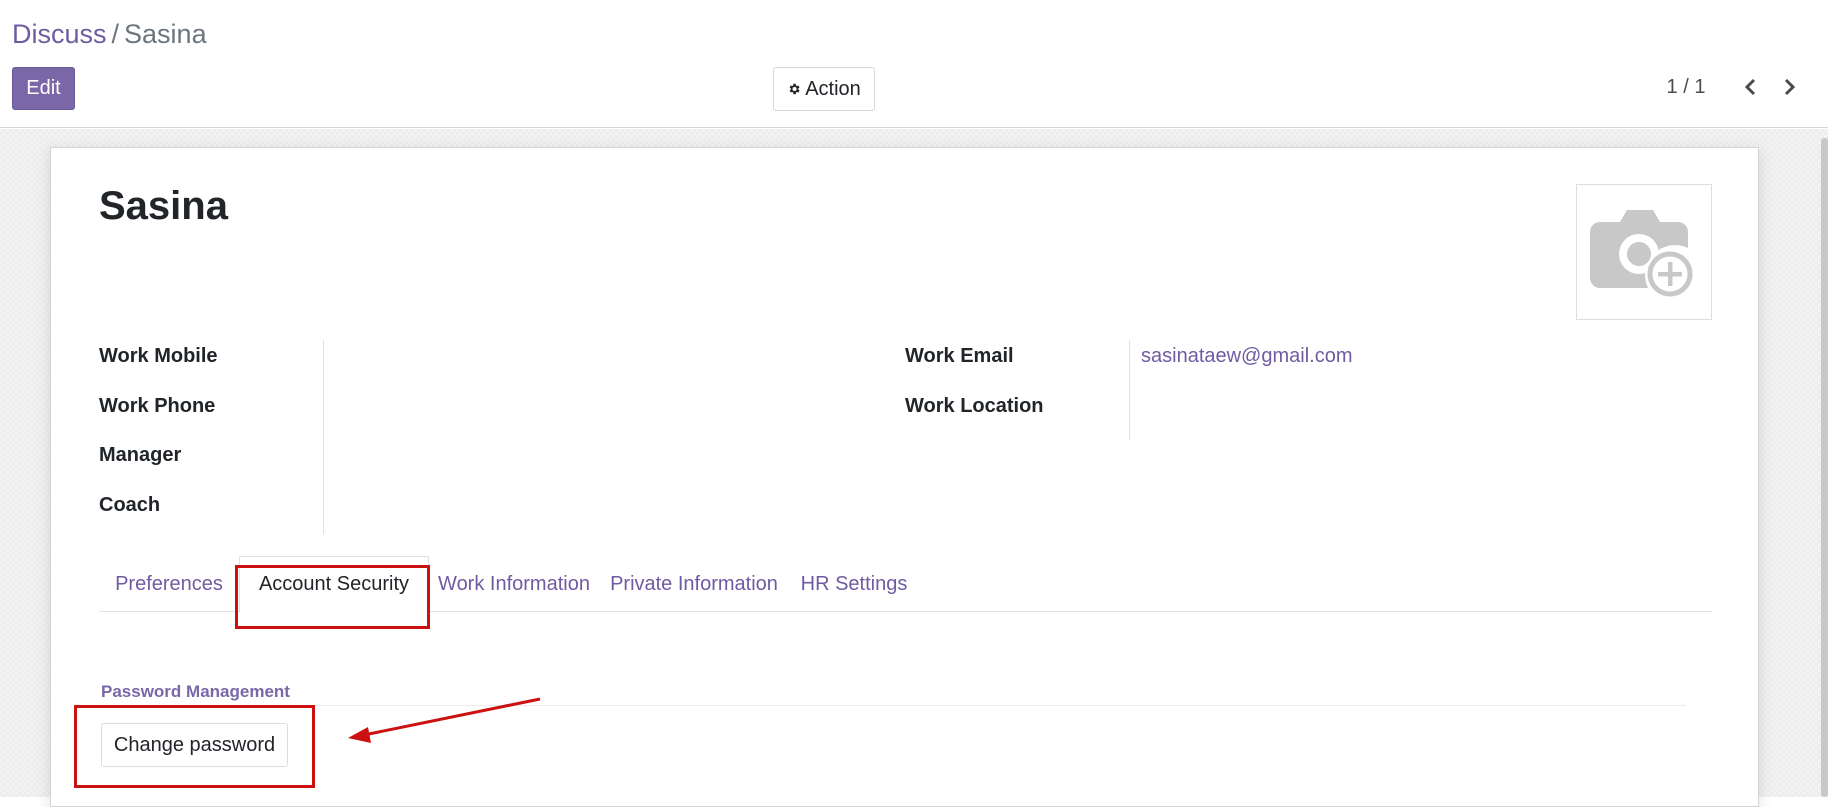  I want to click on change-password-button: Change password, so click(194, 745).